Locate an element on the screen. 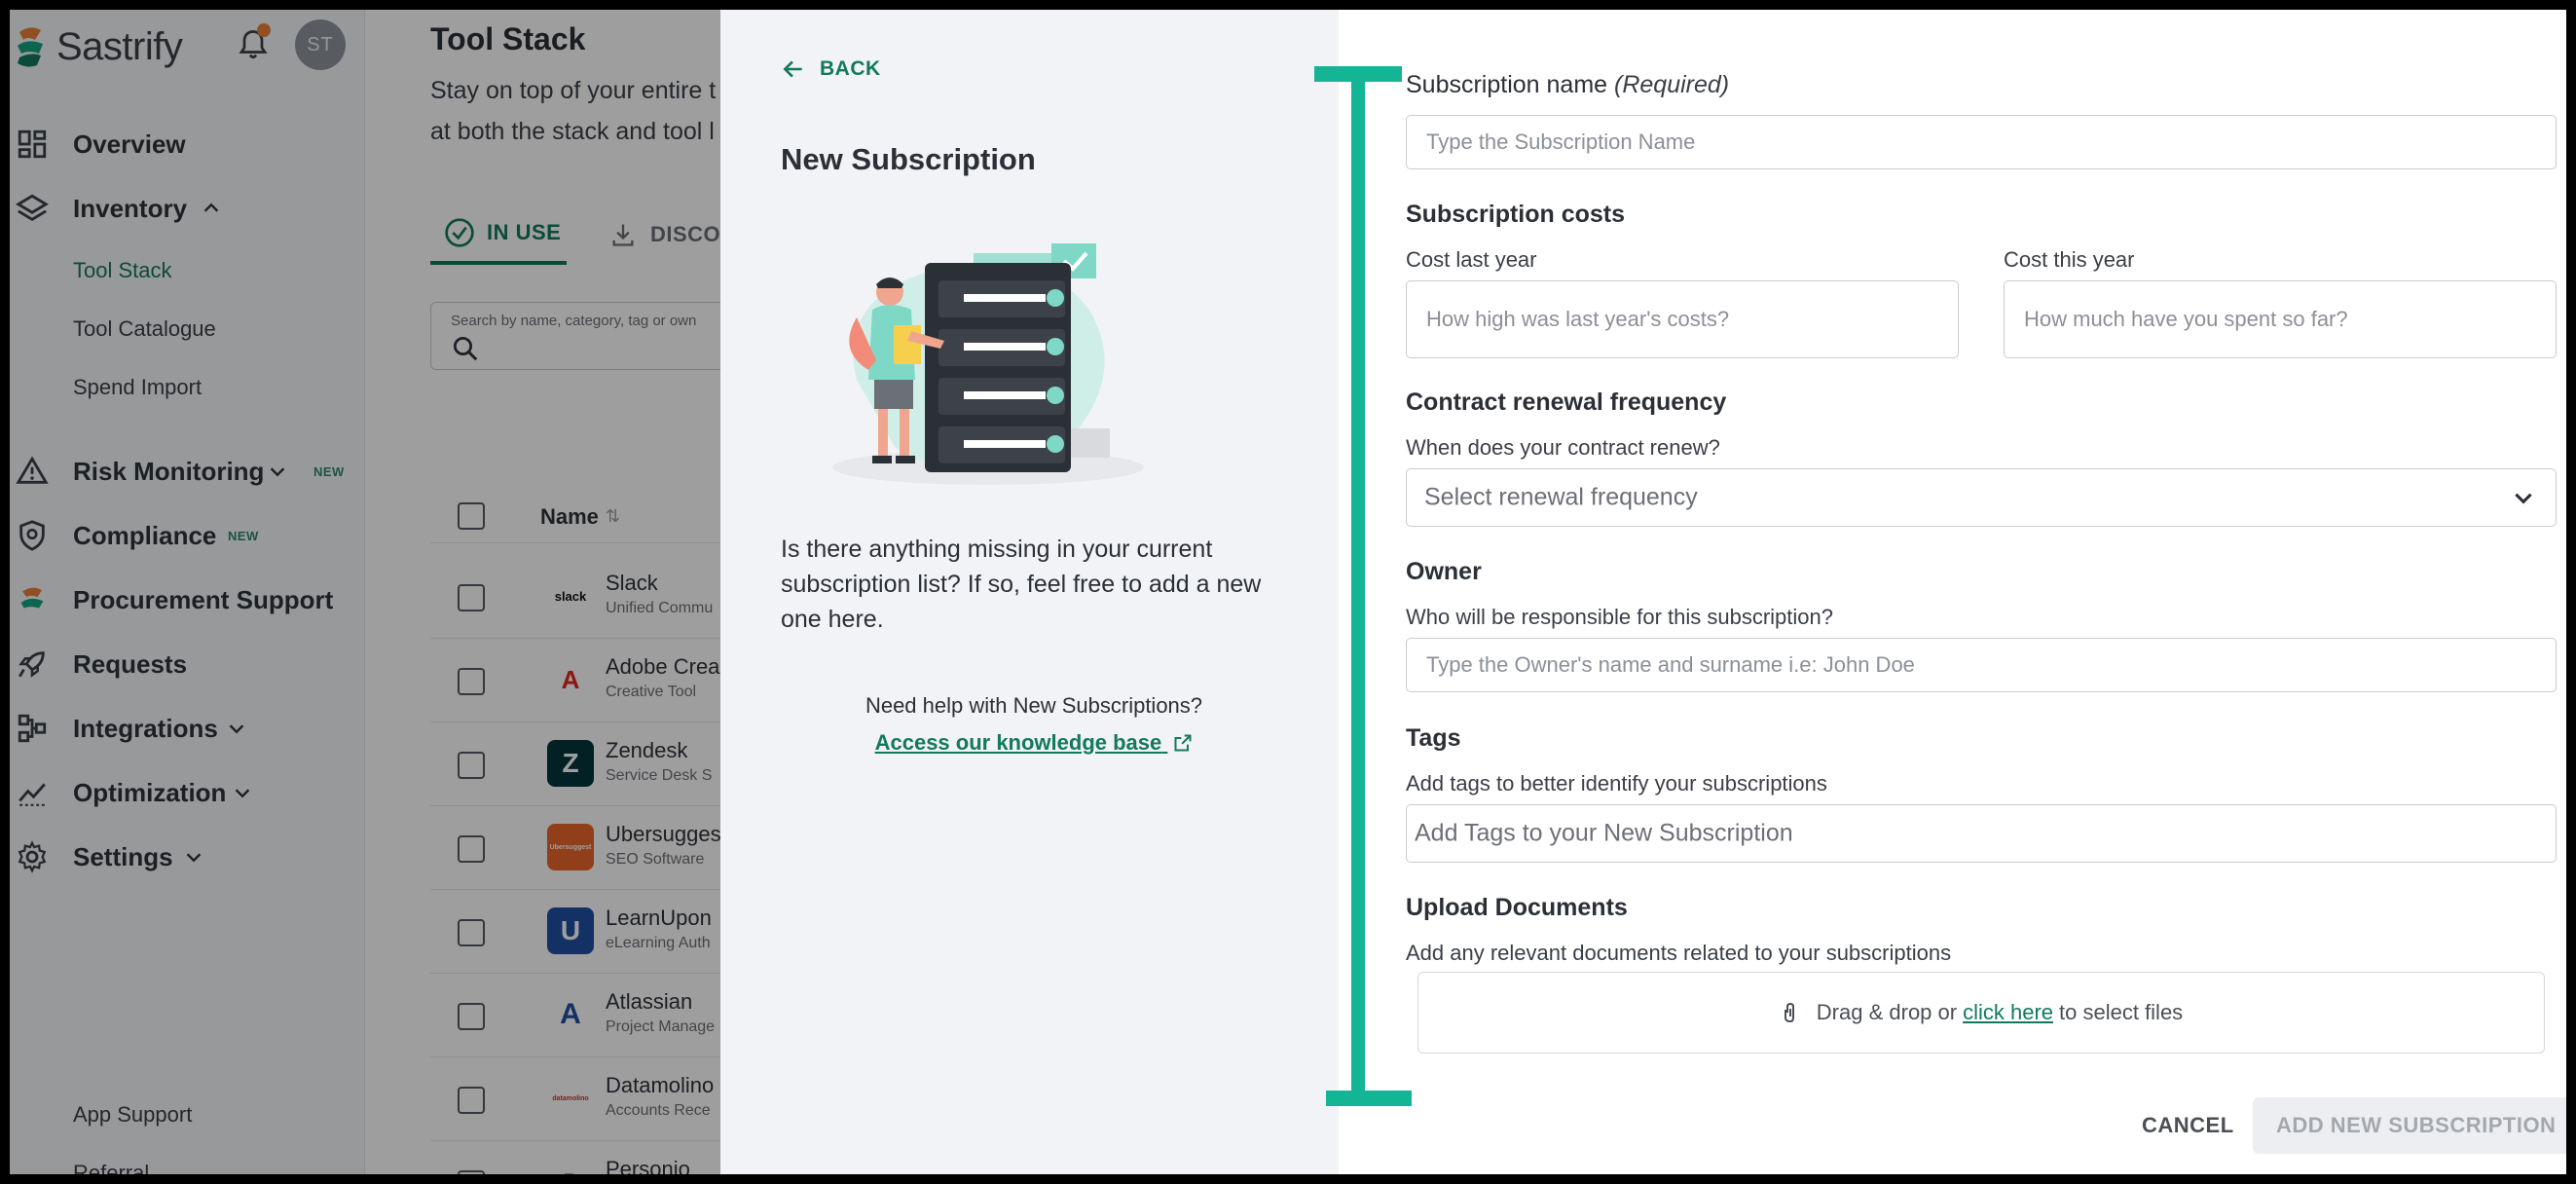  paperclip-icon is located at coordinates (1789, 1012).